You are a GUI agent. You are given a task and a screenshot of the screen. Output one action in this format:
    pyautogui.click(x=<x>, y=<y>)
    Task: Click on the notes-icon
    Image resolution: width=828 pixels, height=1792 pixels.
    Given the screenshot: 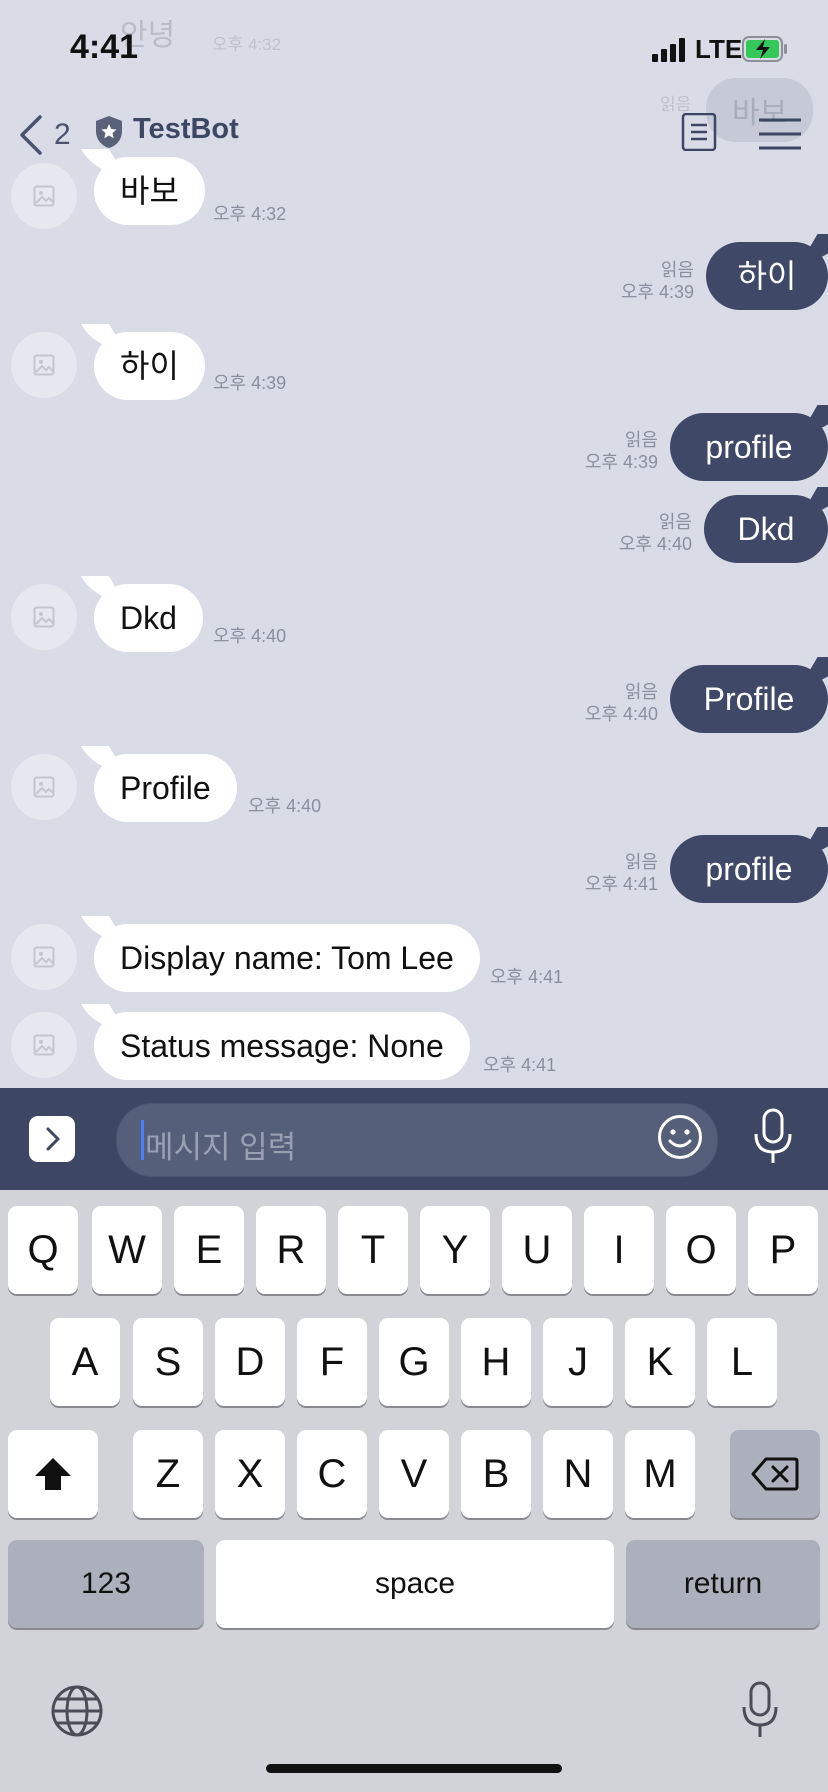 What is the action you would take?
    pyautogui.click(x=699, y=132)
    